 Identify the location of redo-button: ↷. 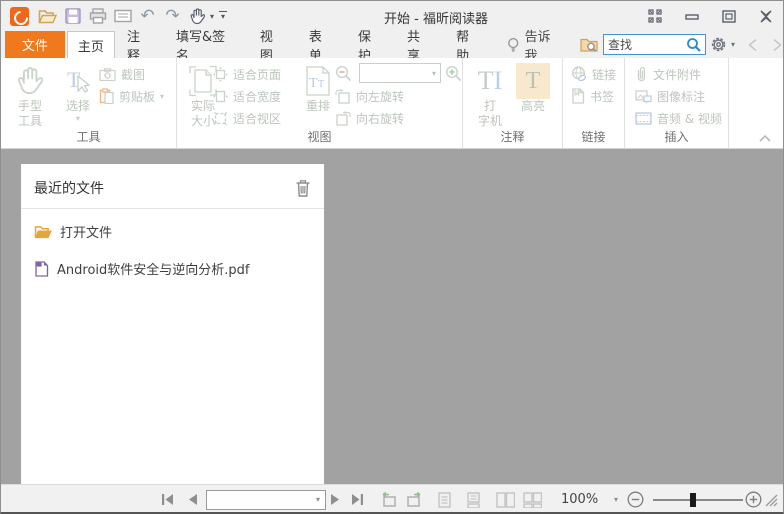
(172, 16).